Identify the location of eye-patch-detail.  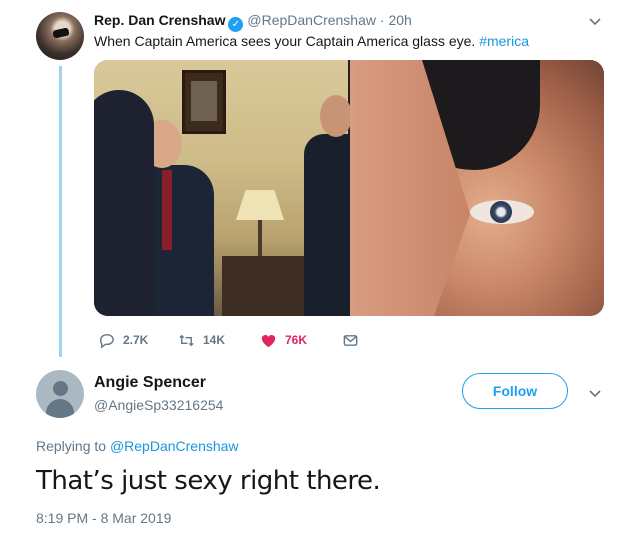
(61, 33).